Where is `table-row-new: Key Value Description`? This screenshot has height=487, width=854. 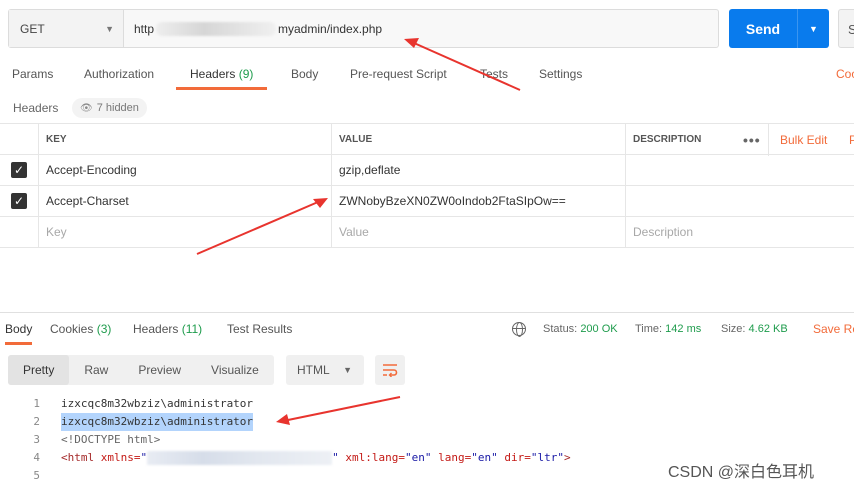
table-row-new: Key Value Description is located at coordinates (427, 232).